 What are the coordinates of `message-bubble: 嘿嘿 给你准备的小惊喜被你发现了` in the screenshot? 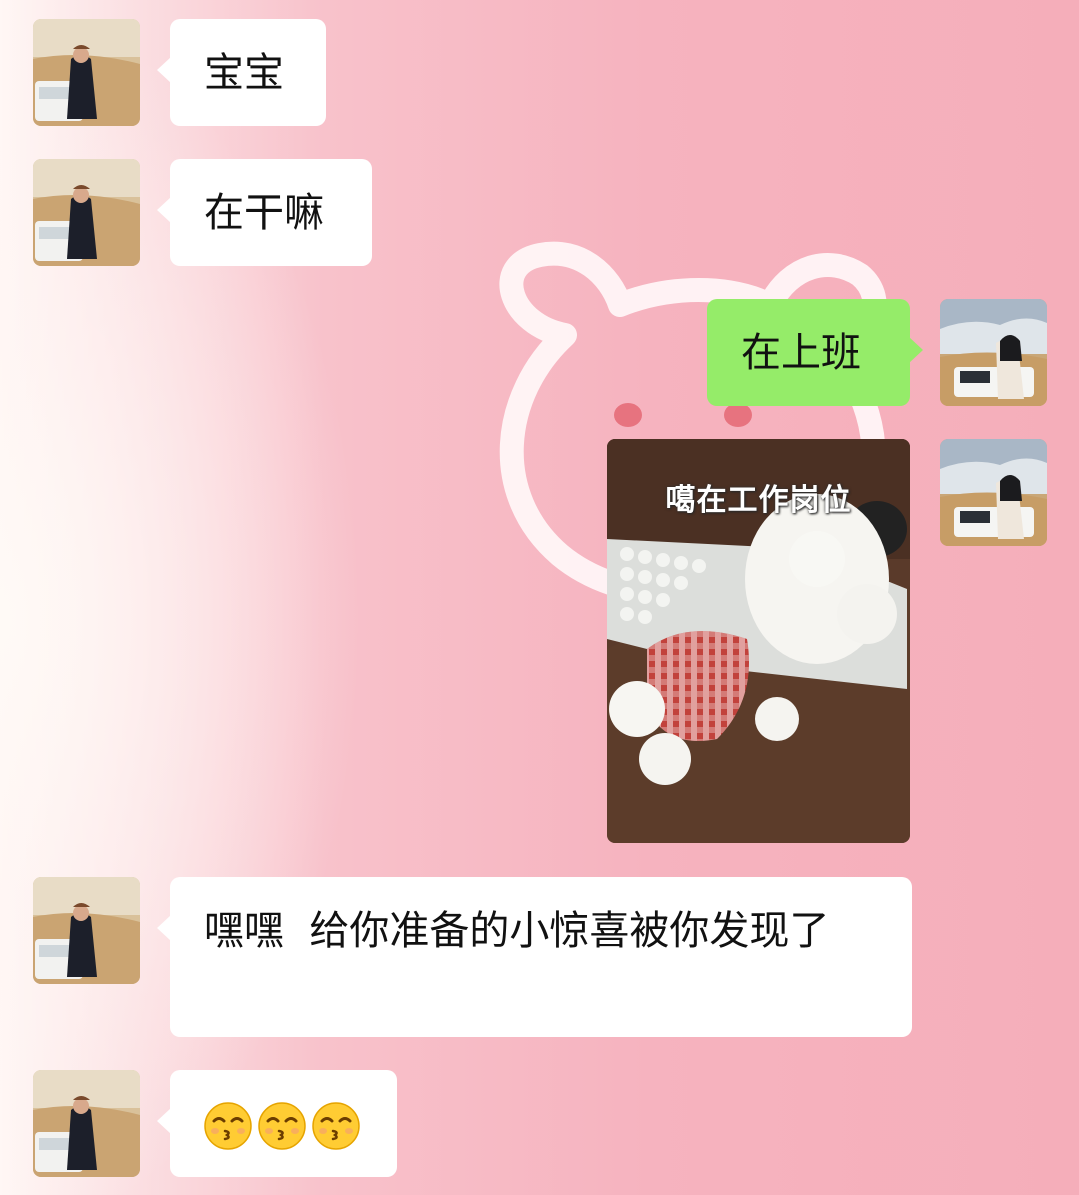 It's located at (534, 957).